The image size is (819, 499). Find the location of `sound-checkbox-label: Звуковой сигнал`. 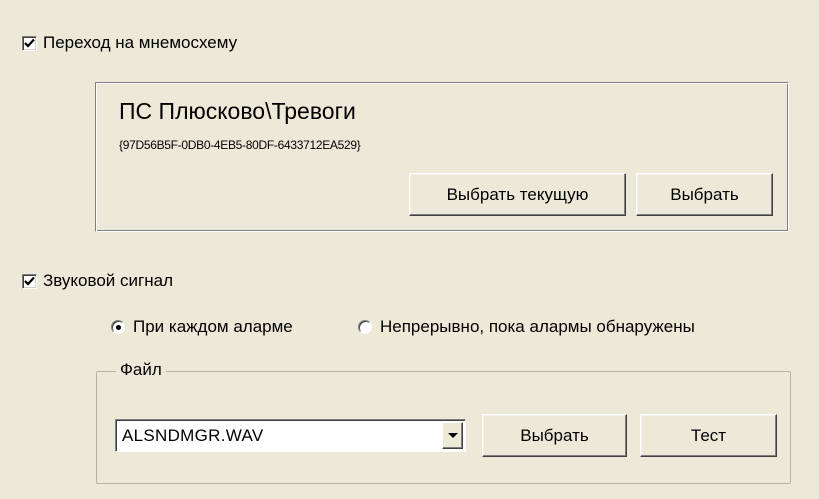

sound-checkbox-label: Звуковой сигнал is located at coordinates (108, 281).